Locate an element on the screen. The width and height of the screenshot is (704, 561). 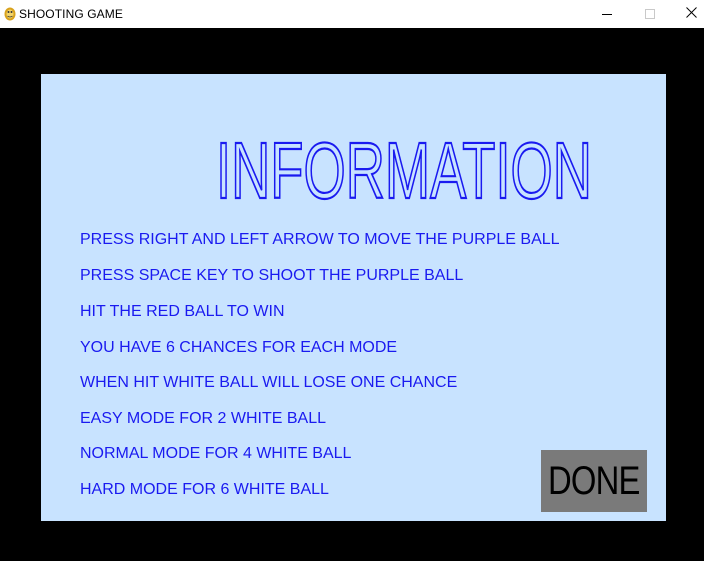
info-line: PRESS SPACE KEY TO SHOOT THE PURPLE BALL is located at coordinates (272, 275).